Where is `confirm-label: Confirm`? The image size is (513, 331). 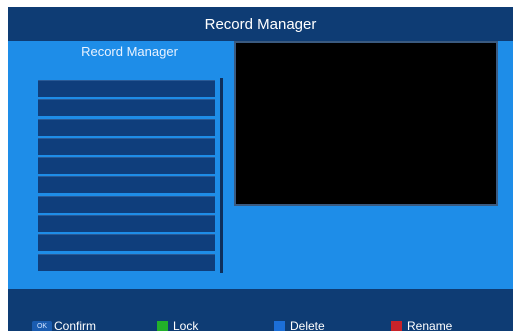 confirm-label: Confirm is located at coordinates (75, 325).